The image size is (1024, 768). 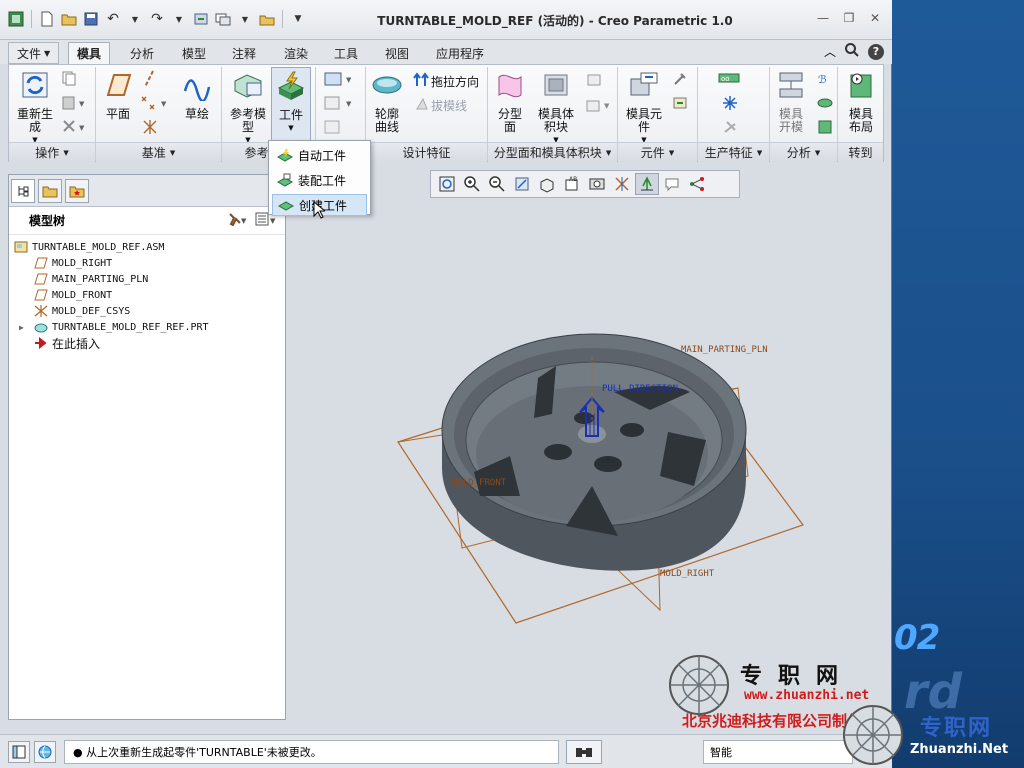 I want to click on tab-annotate: 注释, so click(x=244, y=53).